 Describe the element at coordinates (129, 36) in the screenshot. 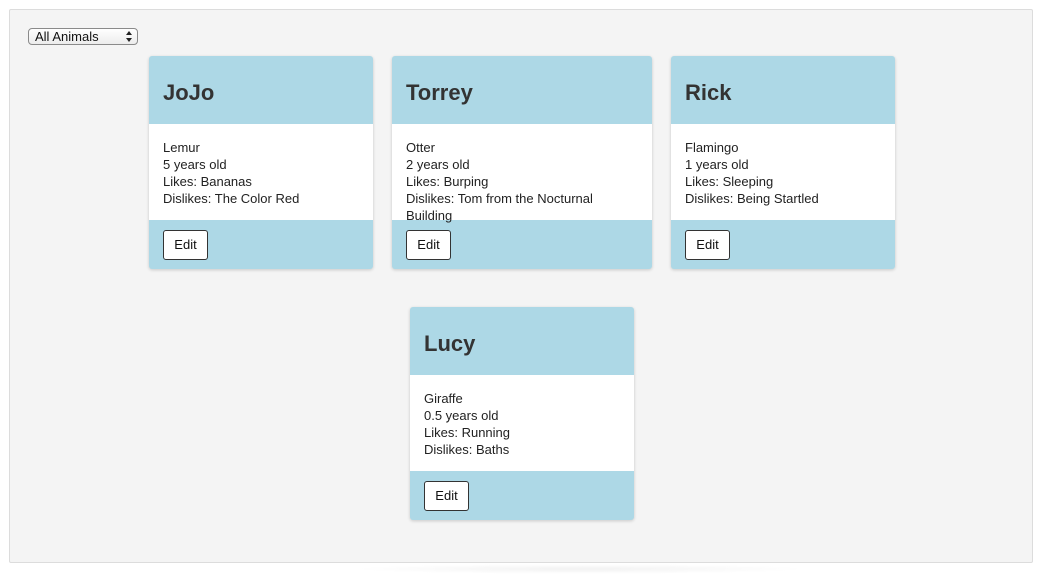

I see `select-arrows-icon` at that location.